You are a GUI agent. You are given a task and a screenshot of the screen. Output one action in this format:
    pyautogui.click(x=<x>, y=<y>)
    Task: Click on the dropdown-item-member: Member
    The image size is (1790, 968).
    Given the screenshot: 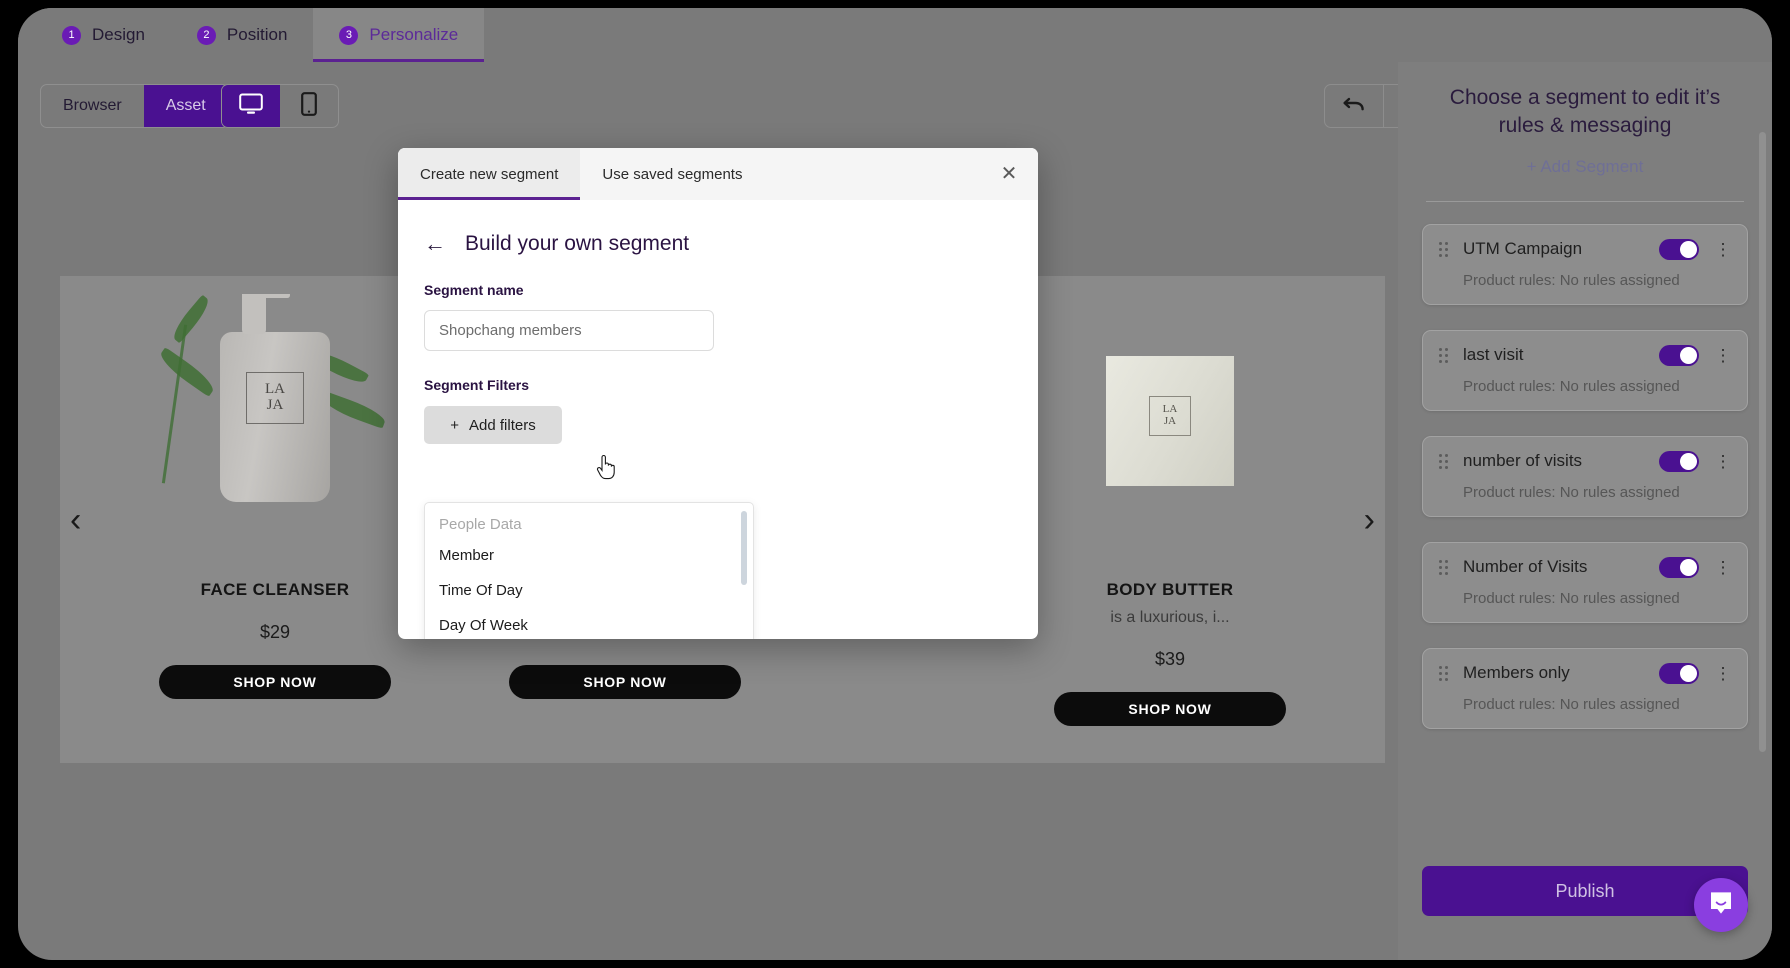 What is the action you would take?
    pyautogui.click(x=589, y=555)
    